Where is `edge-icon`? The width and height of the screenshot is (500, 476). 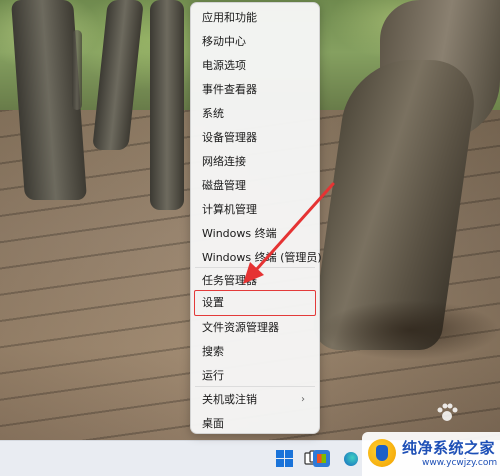
edge-icon is located at coordinates (351, 459).